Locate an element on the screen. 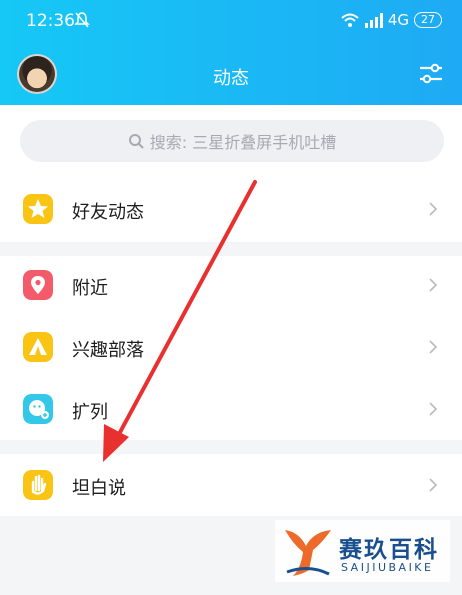 Image resolution: width=462 pixels, height=595 pixels. menu-label: 兴趣部落 is located at coordinates (108, 350).